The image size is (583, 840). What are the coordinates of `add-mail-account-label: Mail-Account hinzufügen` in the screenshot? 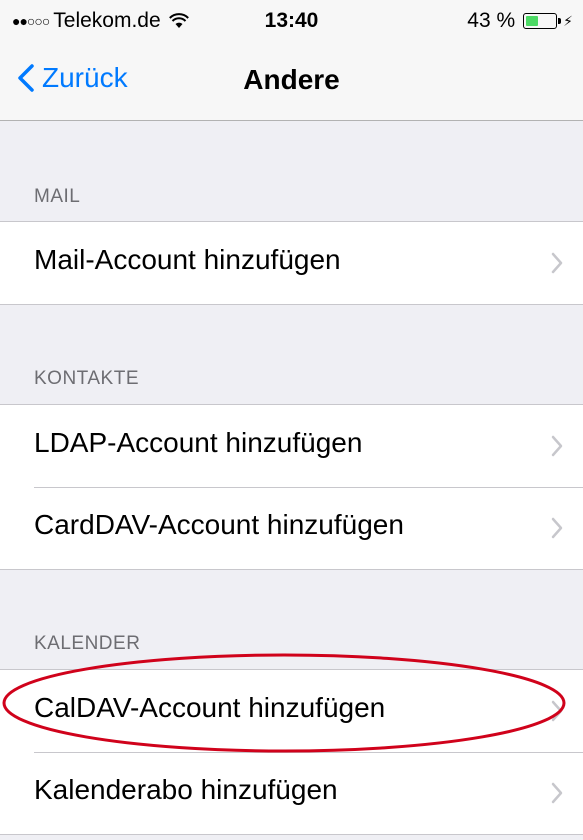 It's located at (187, 259).